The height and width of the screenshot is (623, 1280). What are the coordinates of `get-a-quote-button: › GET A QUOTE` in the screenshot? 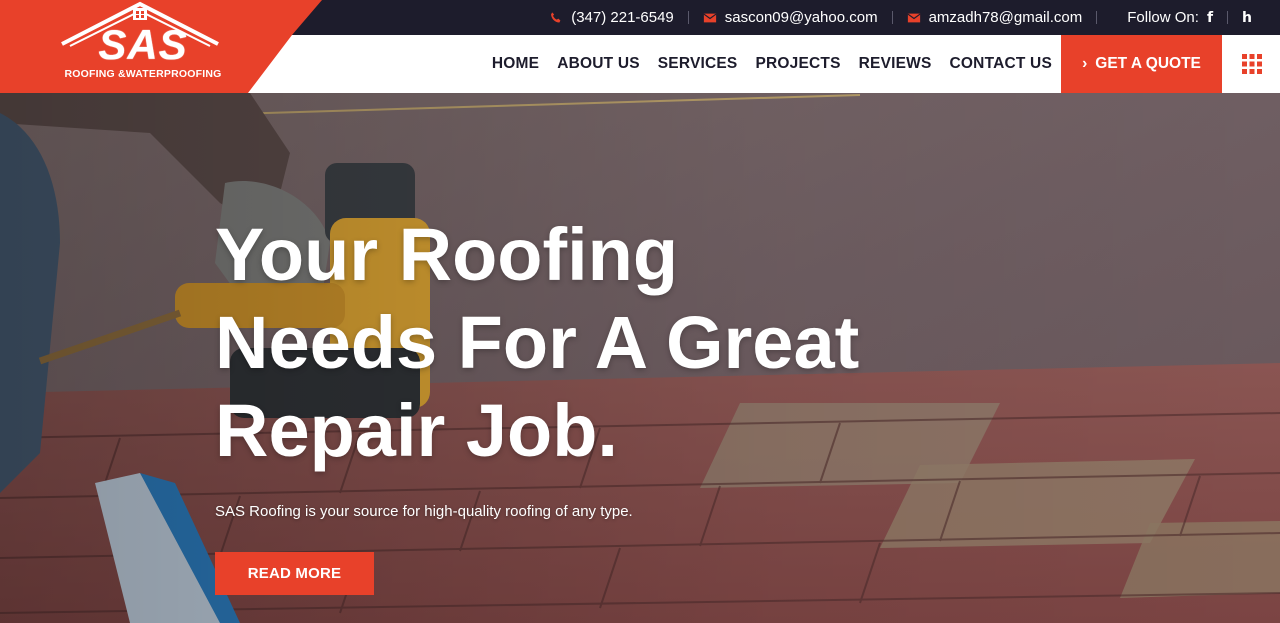 It's located at (1141, 64).